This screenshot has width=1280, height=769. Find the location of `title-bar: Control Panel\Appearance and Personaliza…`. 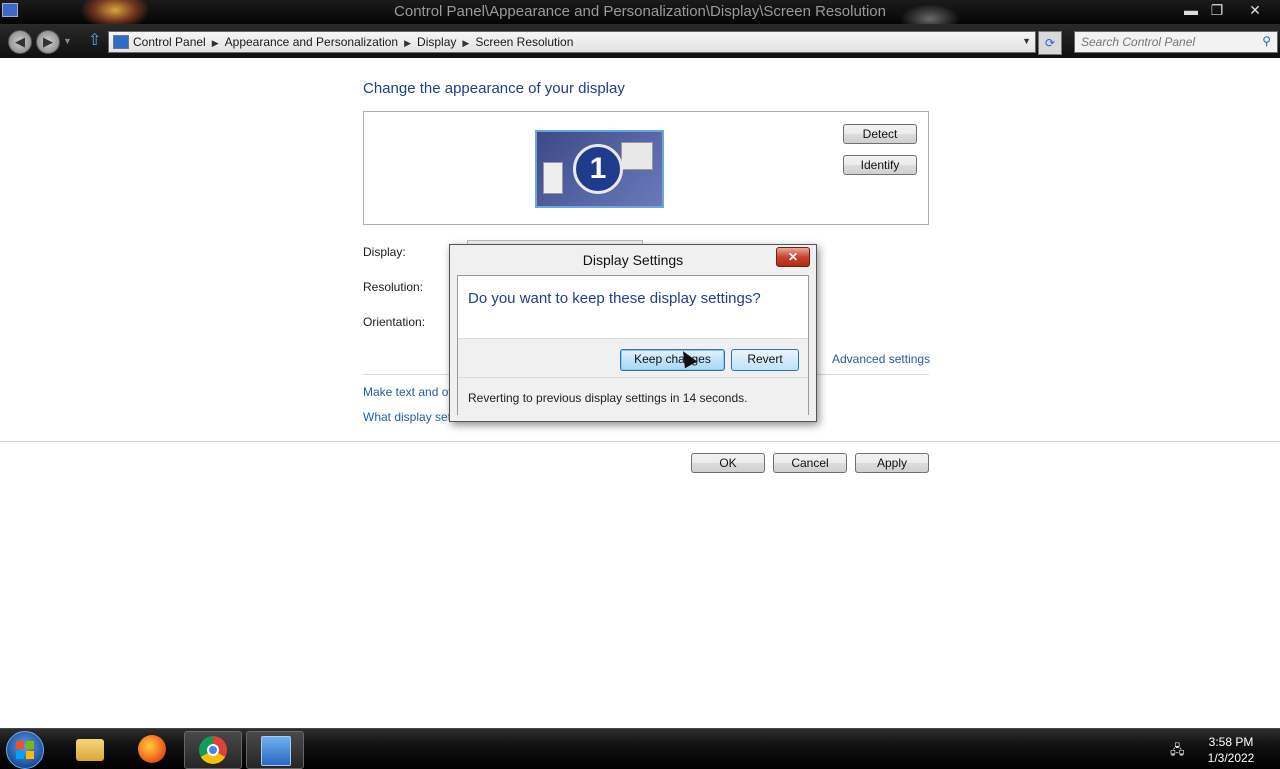

title-bar: Control Panel\Appearance and Personaliza… is located at coordinates (640, 12).